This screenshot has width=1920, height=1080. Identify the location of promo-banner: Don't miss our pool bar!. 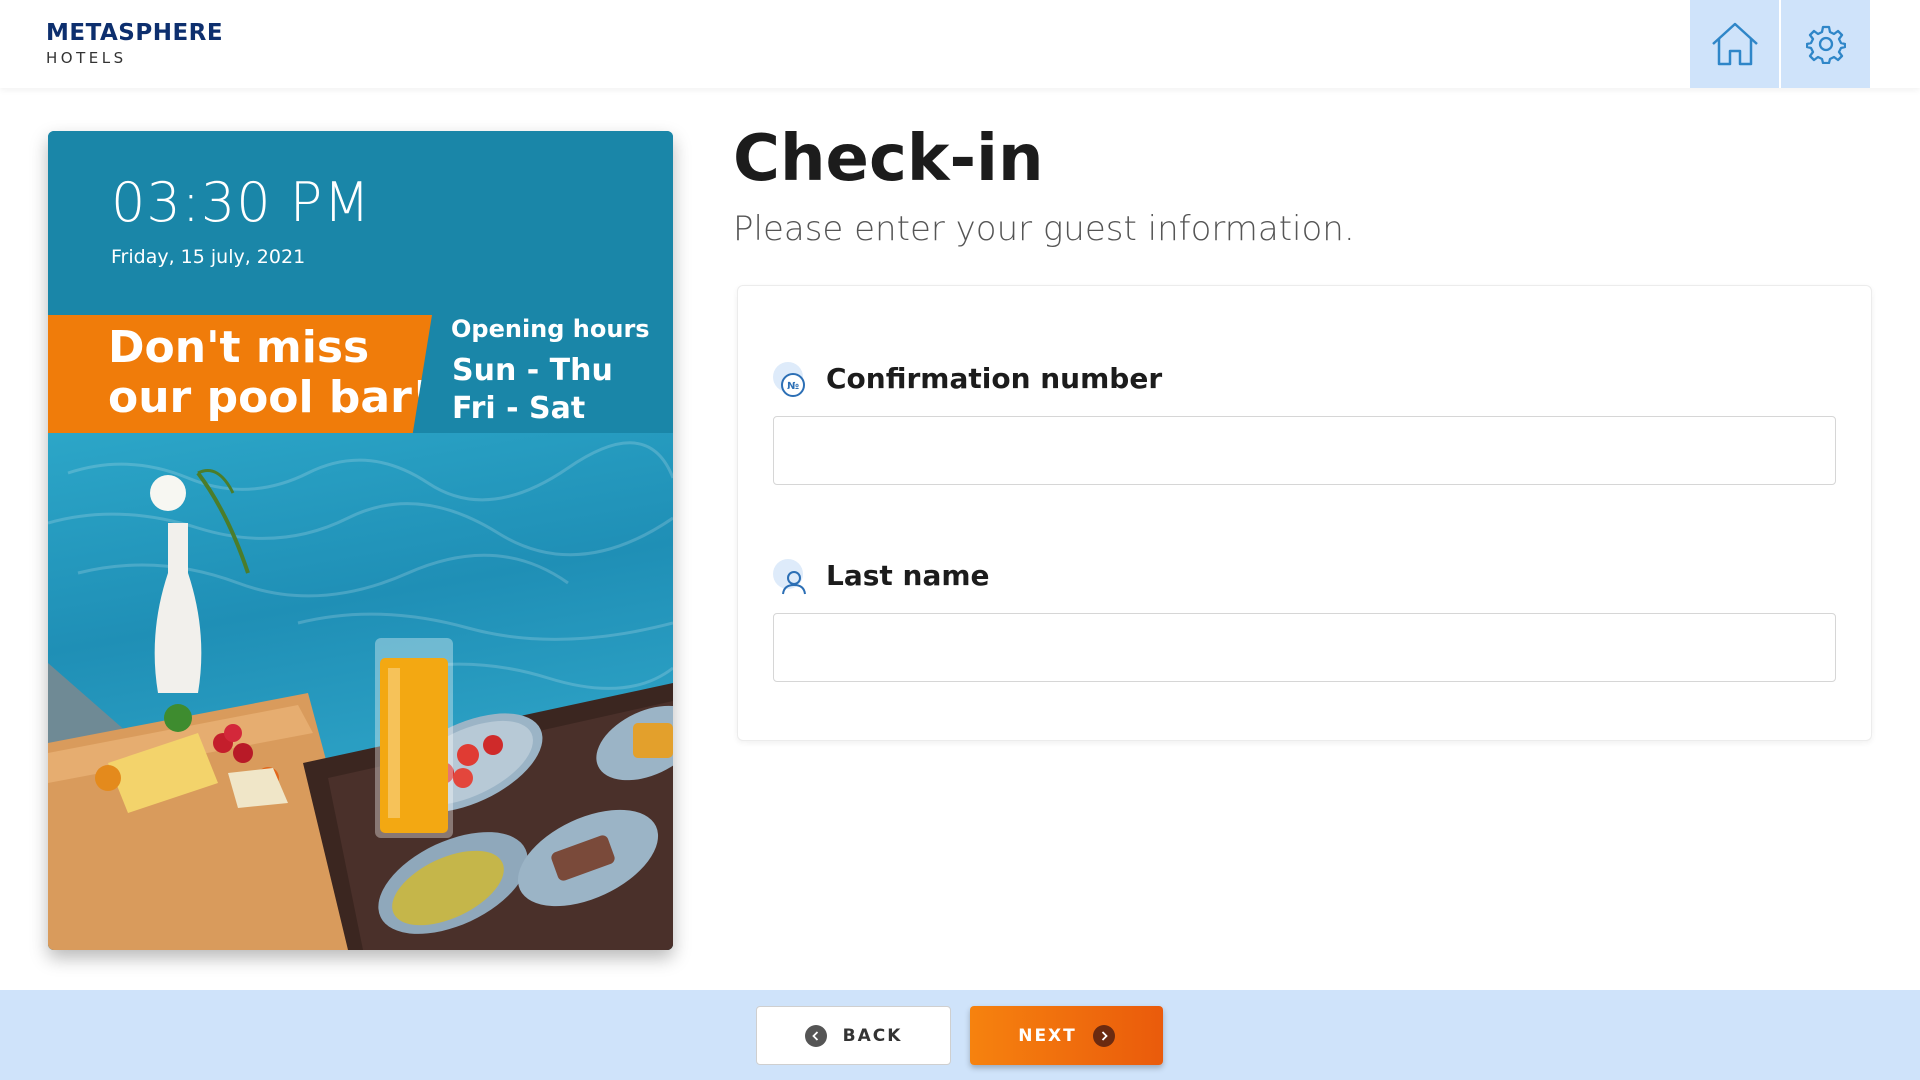
(240, 374).